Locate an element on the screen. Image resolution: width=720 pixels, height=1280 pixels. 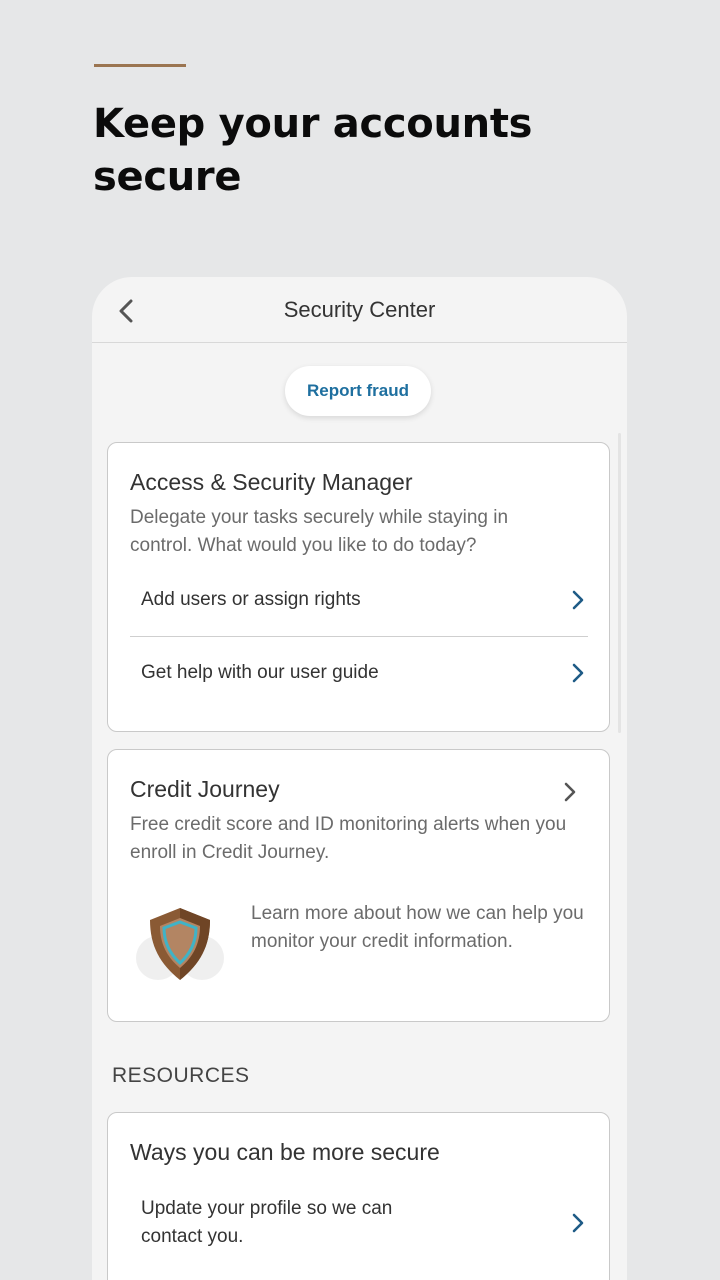
user-guide-row: Get help with our user guide is located at coordinates (359, 673).